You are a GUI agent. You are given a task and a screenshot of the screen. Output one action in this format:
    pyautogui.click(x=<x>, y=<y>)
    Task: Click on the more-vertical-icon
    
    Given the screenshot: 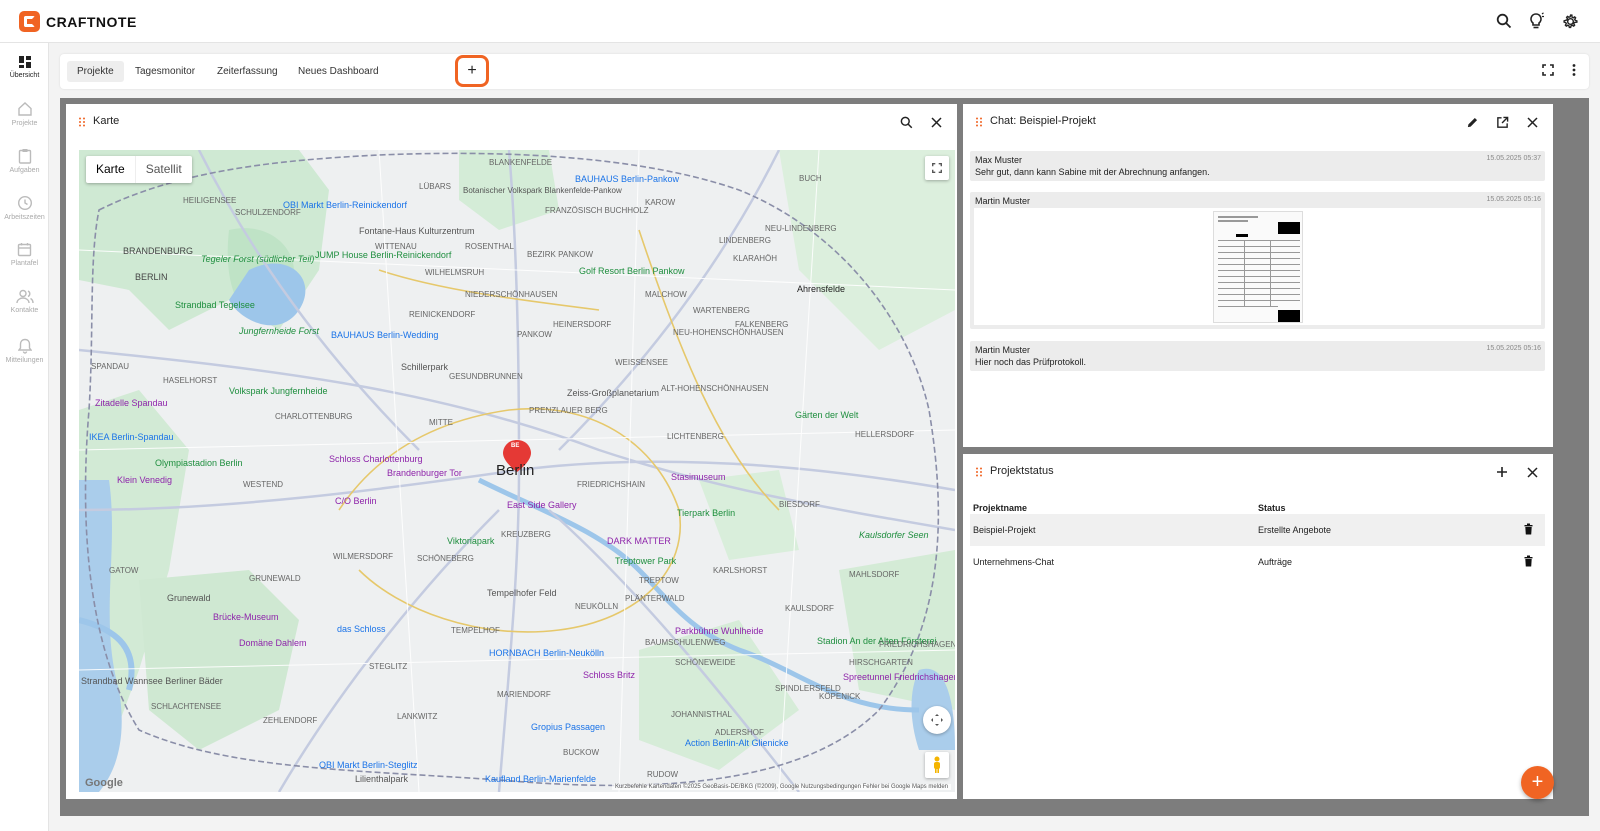 What is the action you would take?
    pyautogui.click(x=1574, y=72)
    